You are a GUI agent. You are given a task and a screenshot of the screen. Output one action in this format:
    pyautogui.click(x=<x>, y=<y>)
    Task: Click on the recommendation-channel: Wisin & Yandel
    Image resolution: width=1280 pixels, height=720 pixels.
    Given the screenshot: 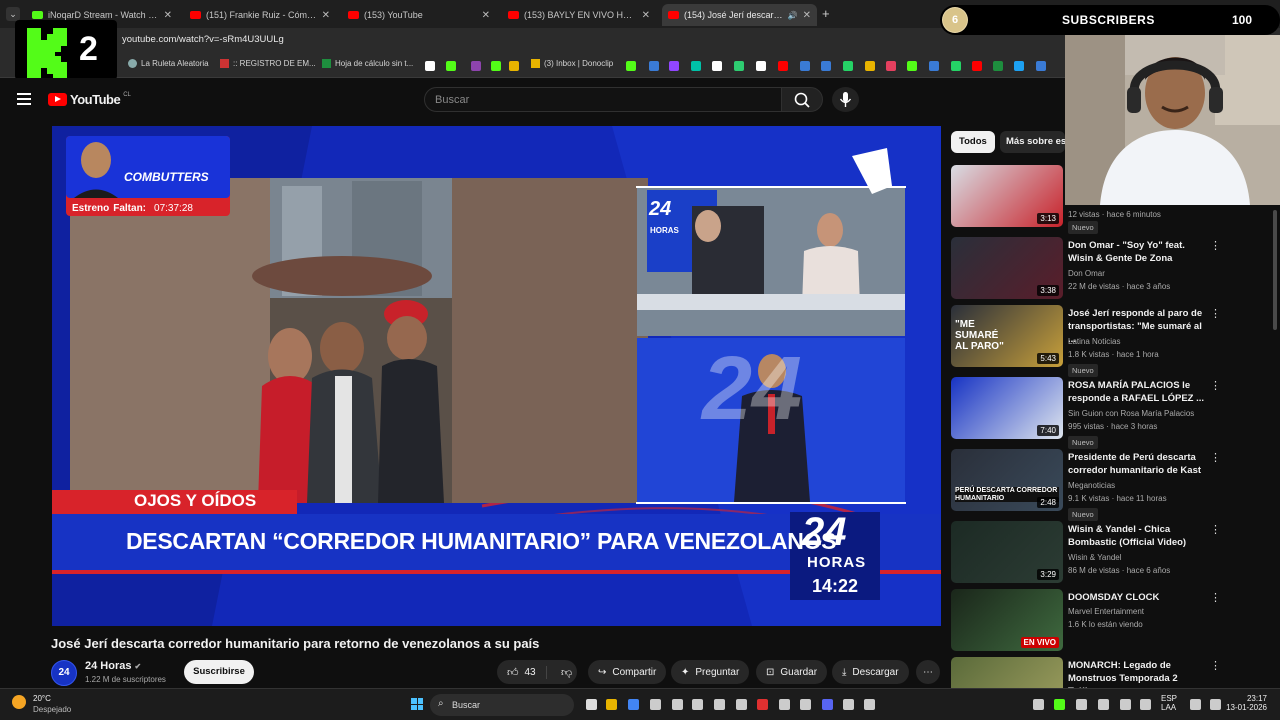 What is the action you would take?
    pyautogui.click(x=1095, y=557)
    